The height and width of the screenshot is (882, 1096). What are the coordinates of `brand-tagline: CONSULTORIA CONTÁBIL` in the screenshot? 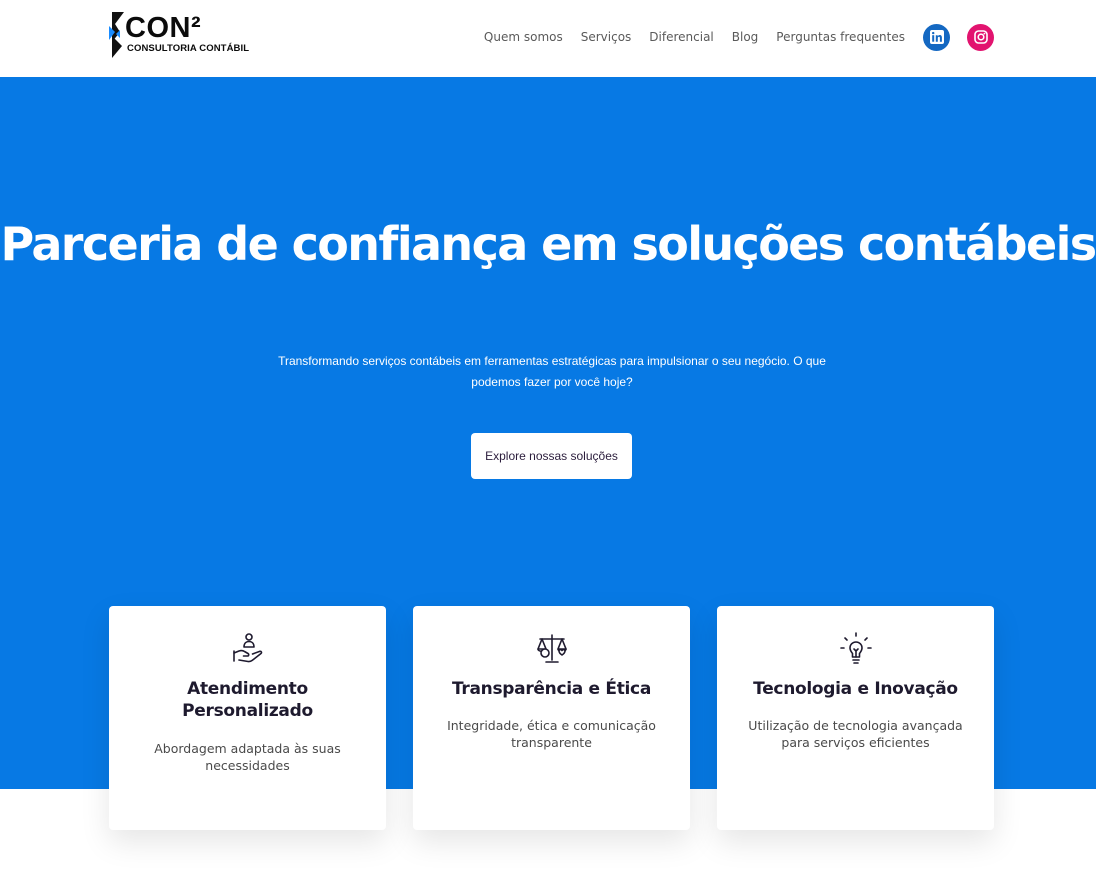 It's located at (188, 48).